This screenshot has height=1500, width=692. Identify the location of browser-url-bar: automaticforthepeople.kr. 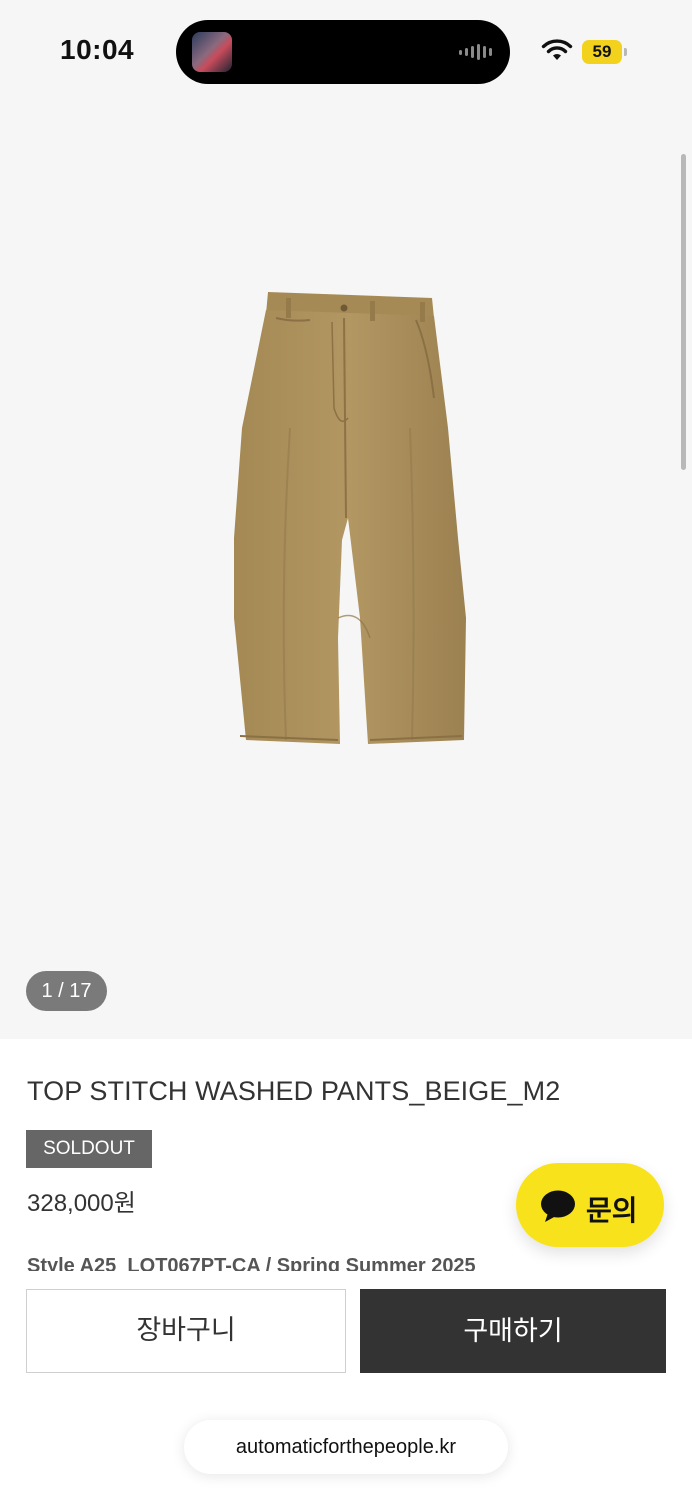
(346, 1447).